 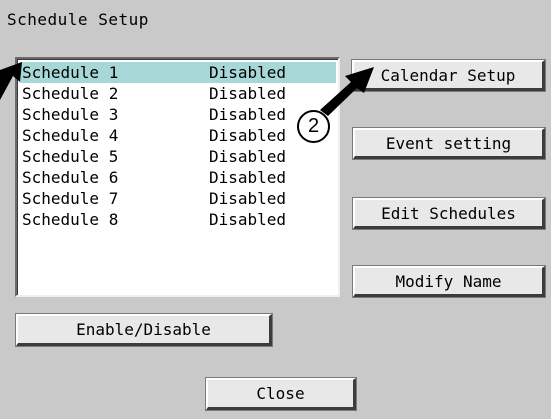 I want to click on schedule-name: Schedule 3, so click(x=70, y=114).